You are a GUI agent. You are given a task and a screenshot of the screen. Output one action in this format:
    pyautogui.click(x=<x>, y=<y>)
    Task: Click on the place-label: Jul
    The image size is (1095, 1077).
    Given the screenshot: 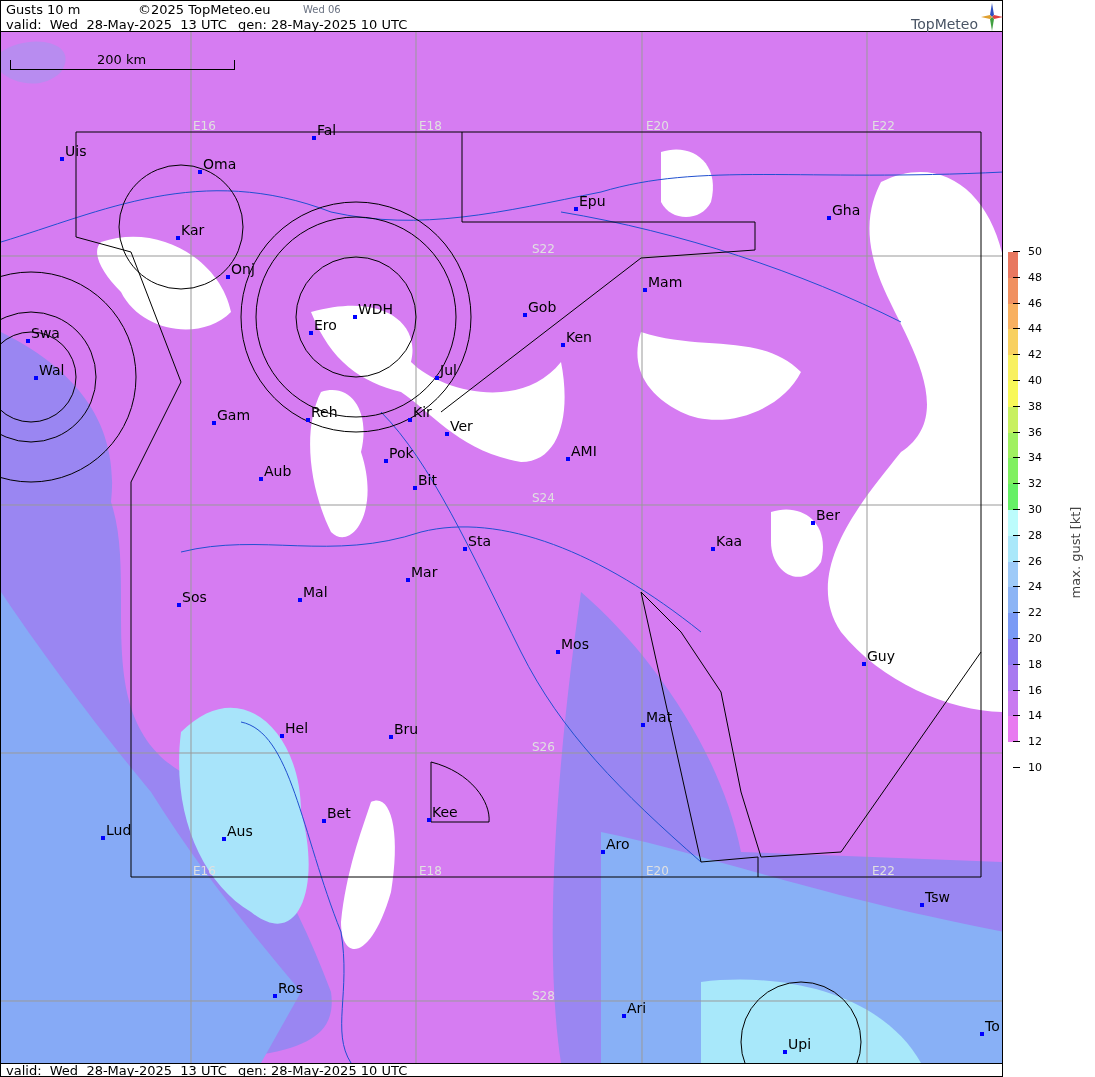 What is the action you would take?
    pyautogui.click(x=448, y=370)
    